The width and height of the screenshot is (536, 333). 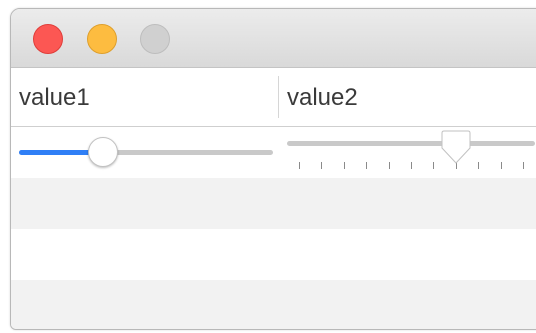 I want to click on value1-slider, so click(x=146, y=152).